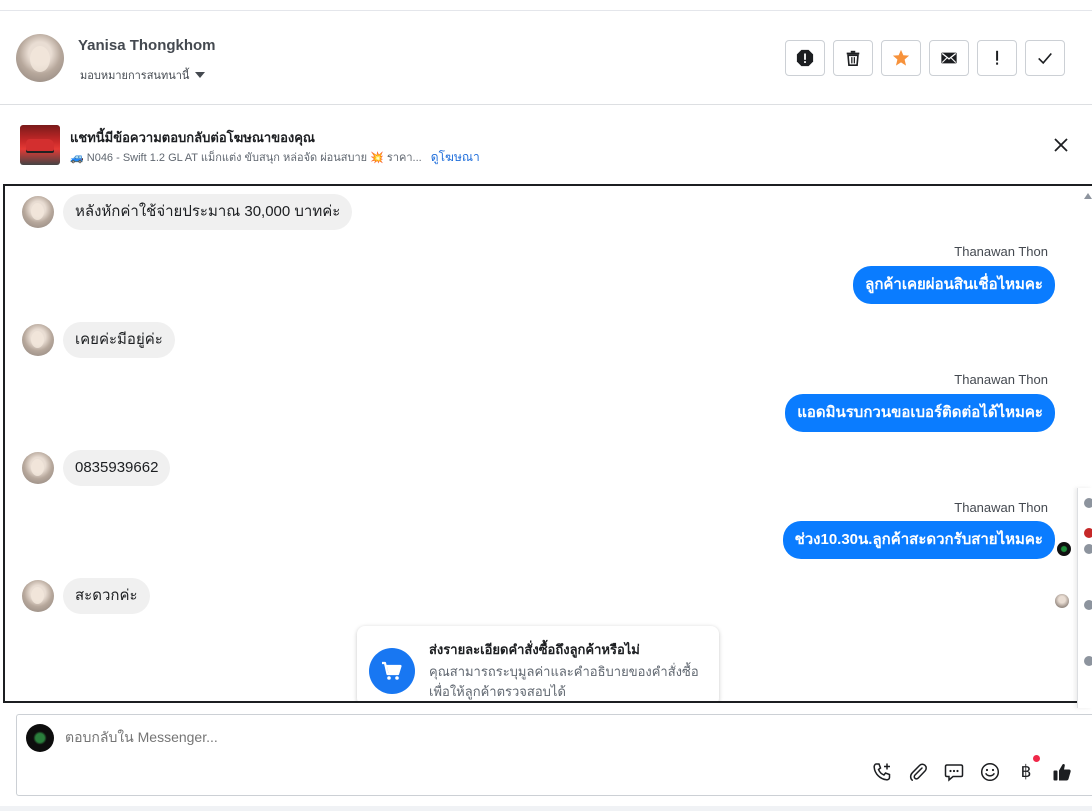  I want to click on ad-banner-title: แชทนี้มีข้อความตอบกลับต่อโฆษณาของคุณ, so click(192, 137).